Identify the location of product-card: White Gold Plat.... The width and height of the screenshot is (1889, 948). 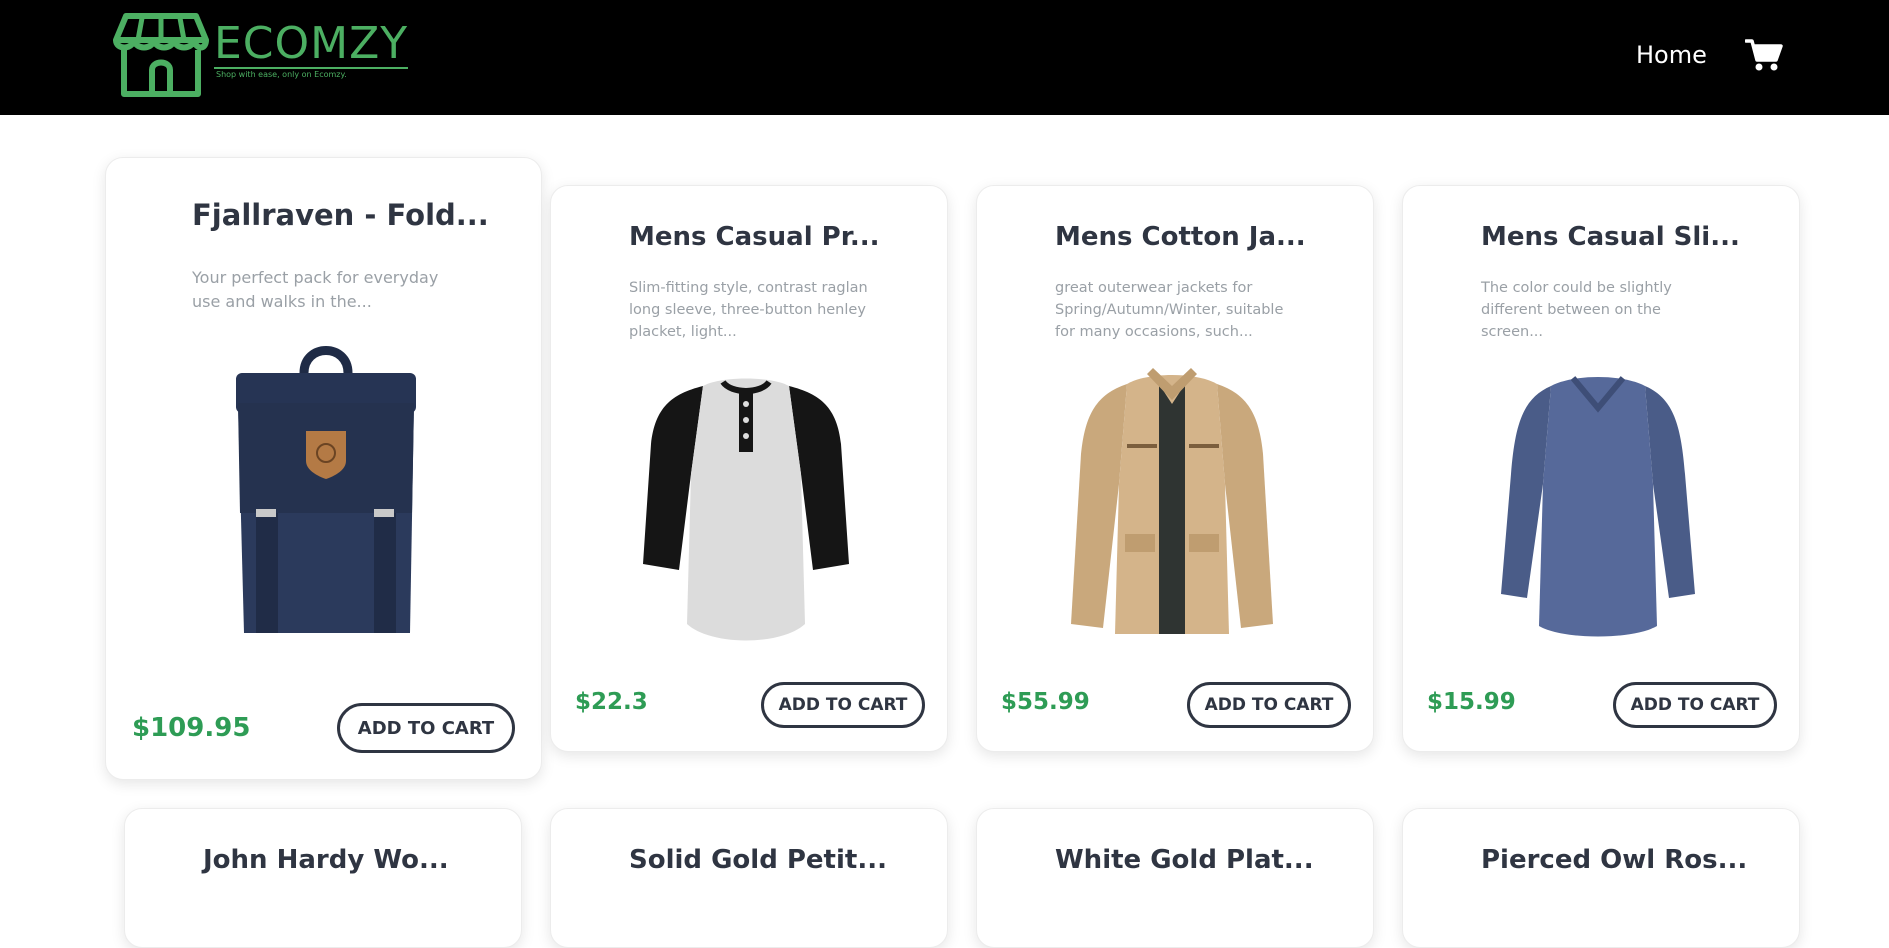
(1175, 878).